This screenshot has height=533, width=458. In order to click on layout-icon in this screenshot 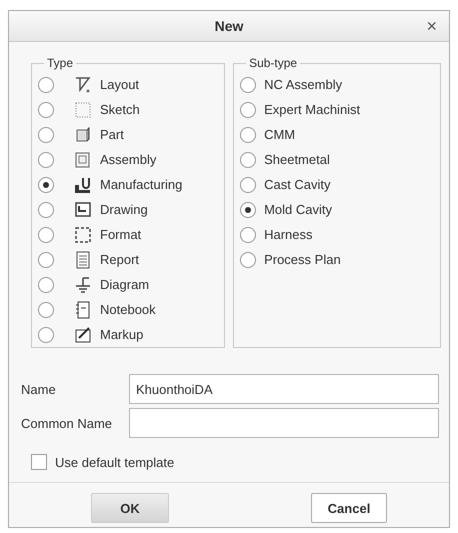, I will do `click(83, 85)`.